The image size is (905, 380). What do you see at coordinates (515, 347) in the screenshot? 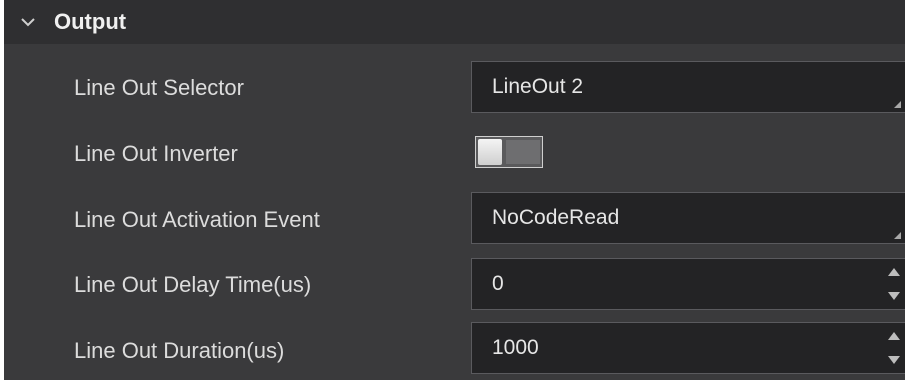
I see `line-out-duration-value: 1000` at bounding box center [515, 347].